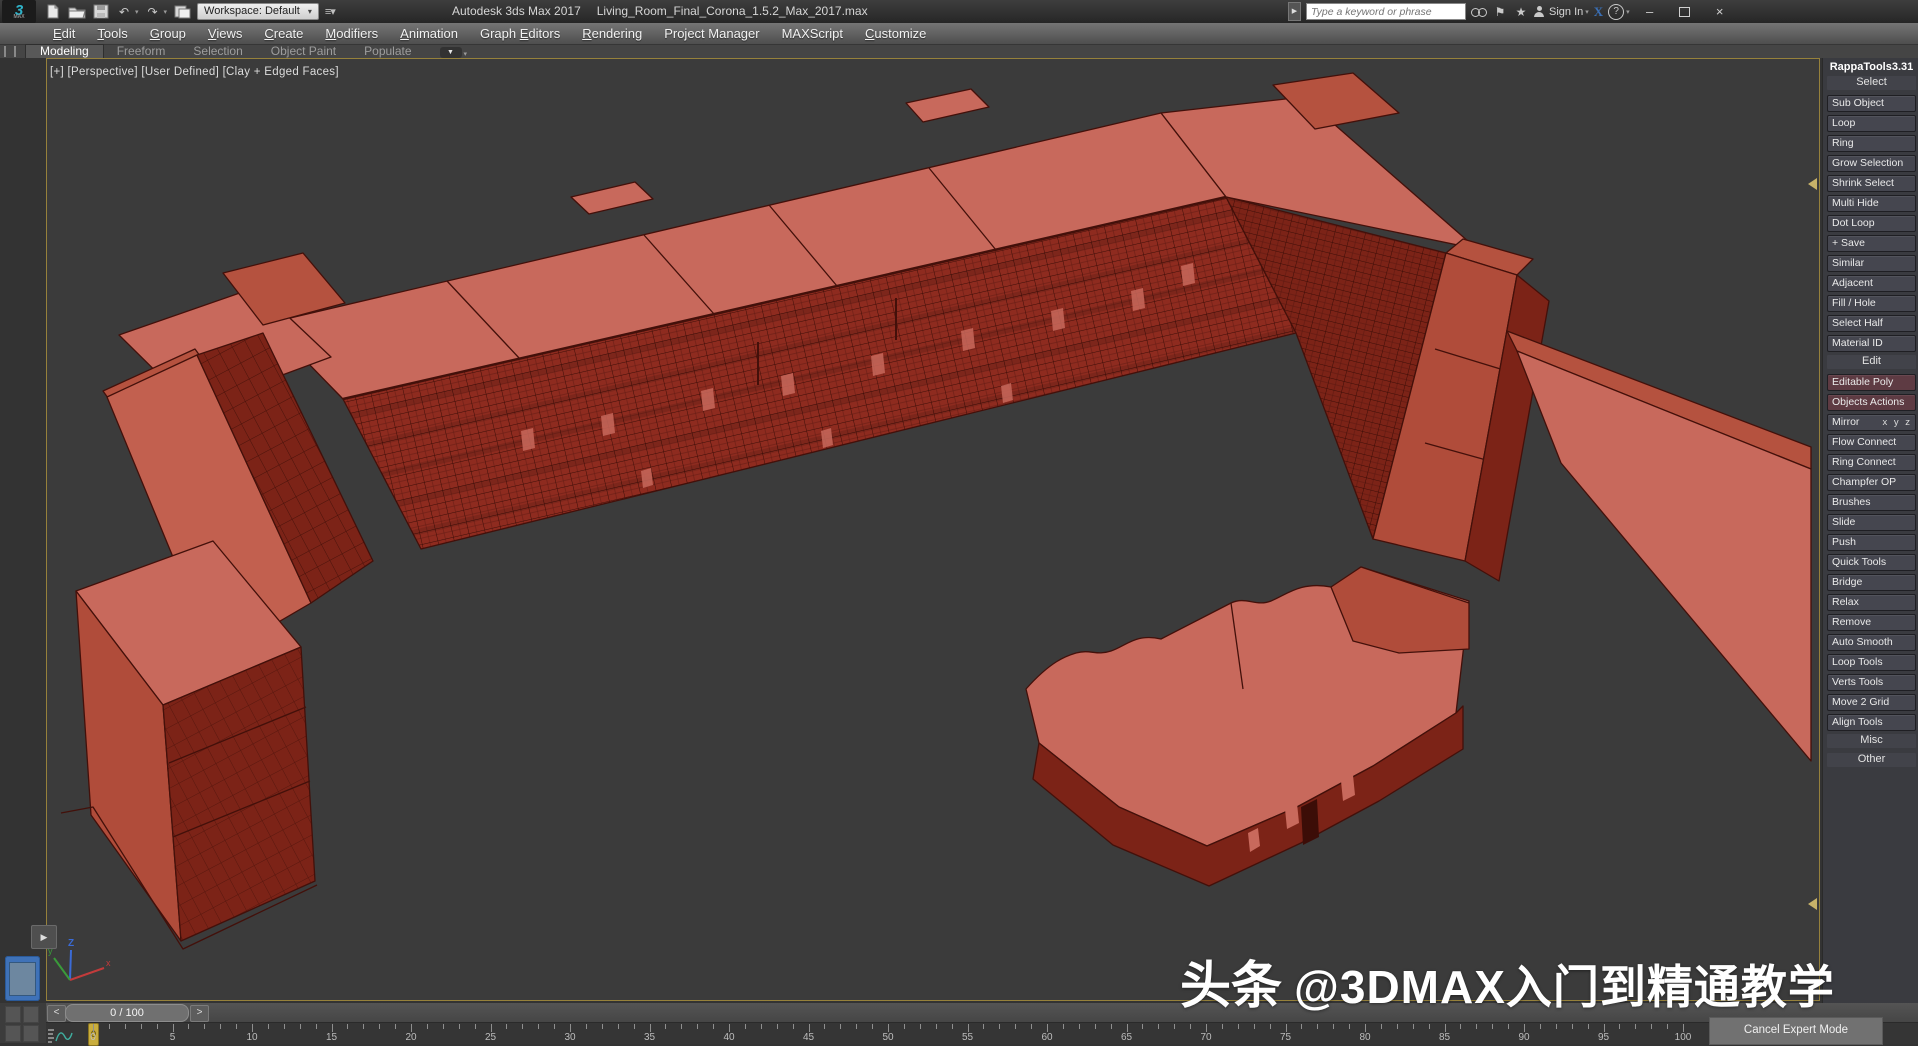 The image size is (1918, 1046). I want to click on toolbar-overflow-icon: ≡▾, so click(330, 11).